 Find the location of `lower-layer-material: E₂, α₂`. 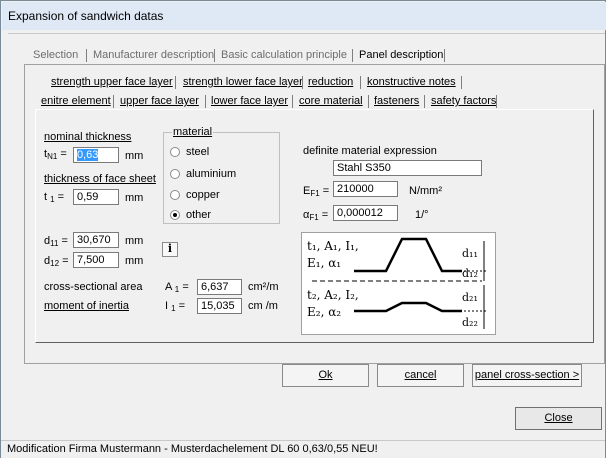

lower-layer-material: E₂, α₂ is located at coordinates (324, 312).